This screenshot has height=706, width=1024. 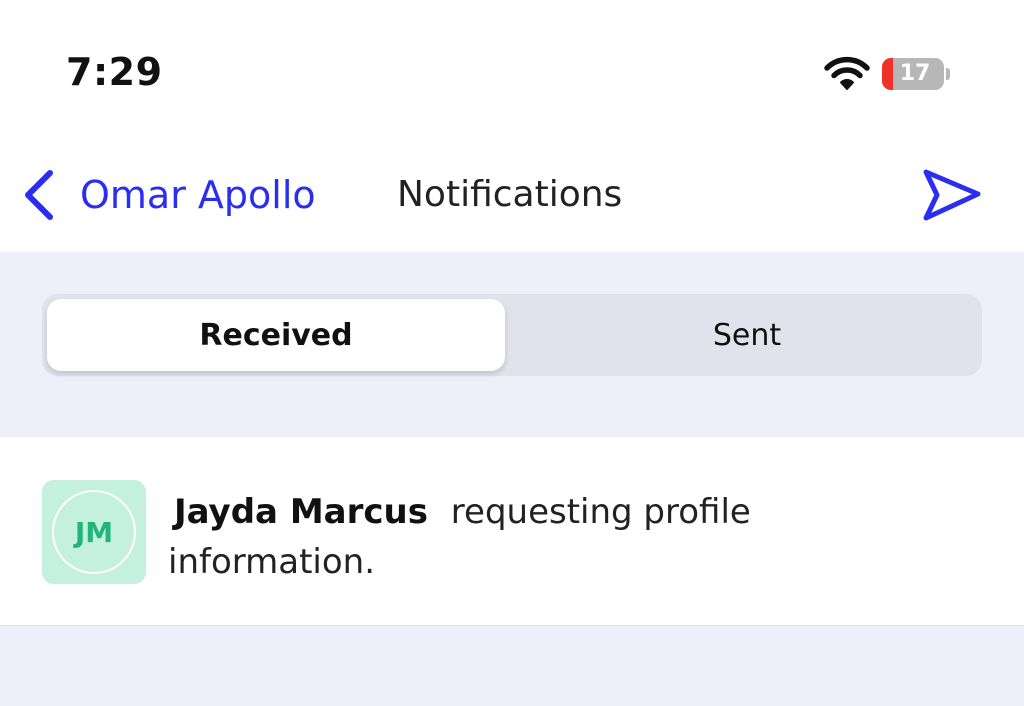 What do you see at coordinates (948, 74) in the screenshot?
I see `battery-cap` at bounding box center [948, 74].